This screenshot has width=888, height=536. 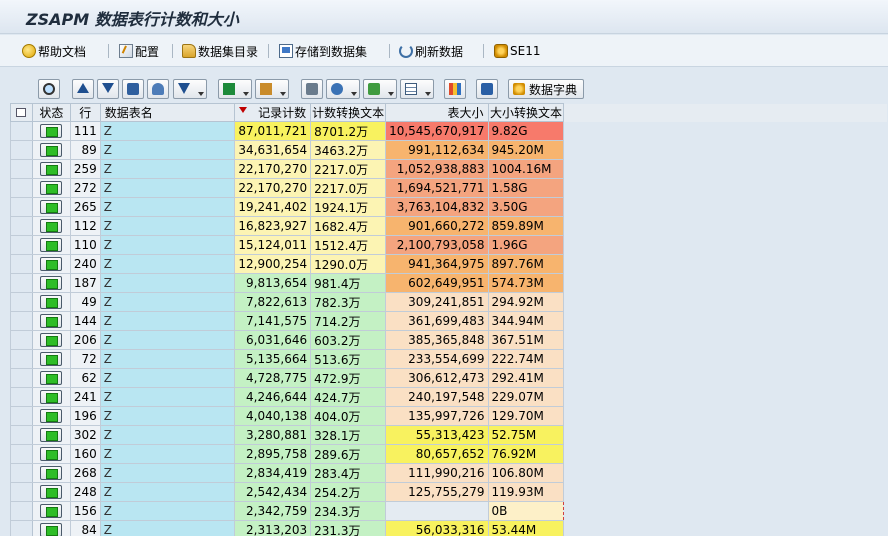 I want to click on refresh-data-button: 刷新数据, so click(x=431, y=51).